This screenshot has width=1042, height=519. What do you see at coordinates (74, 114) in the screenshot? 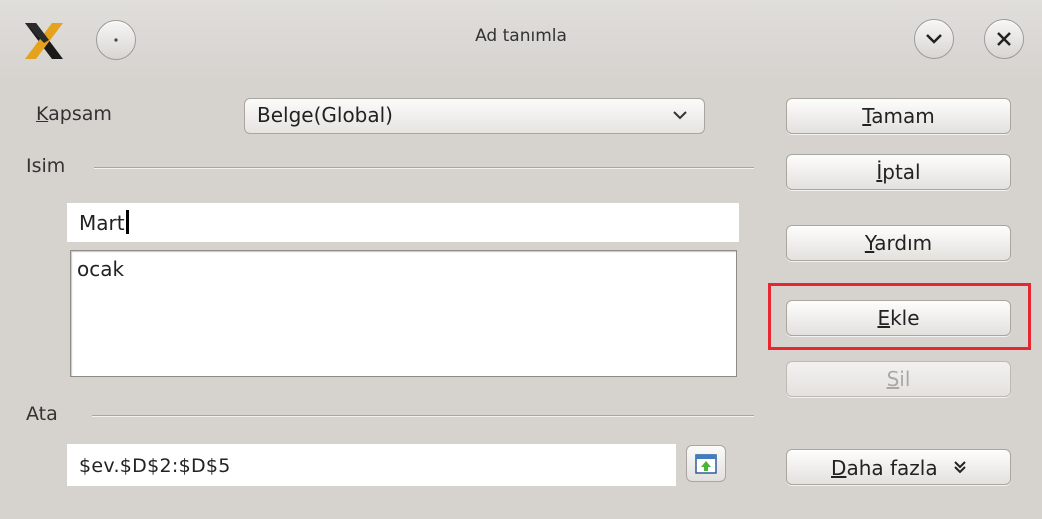
I see `scope-label: Kapsam` at bounding box center [74, 114].